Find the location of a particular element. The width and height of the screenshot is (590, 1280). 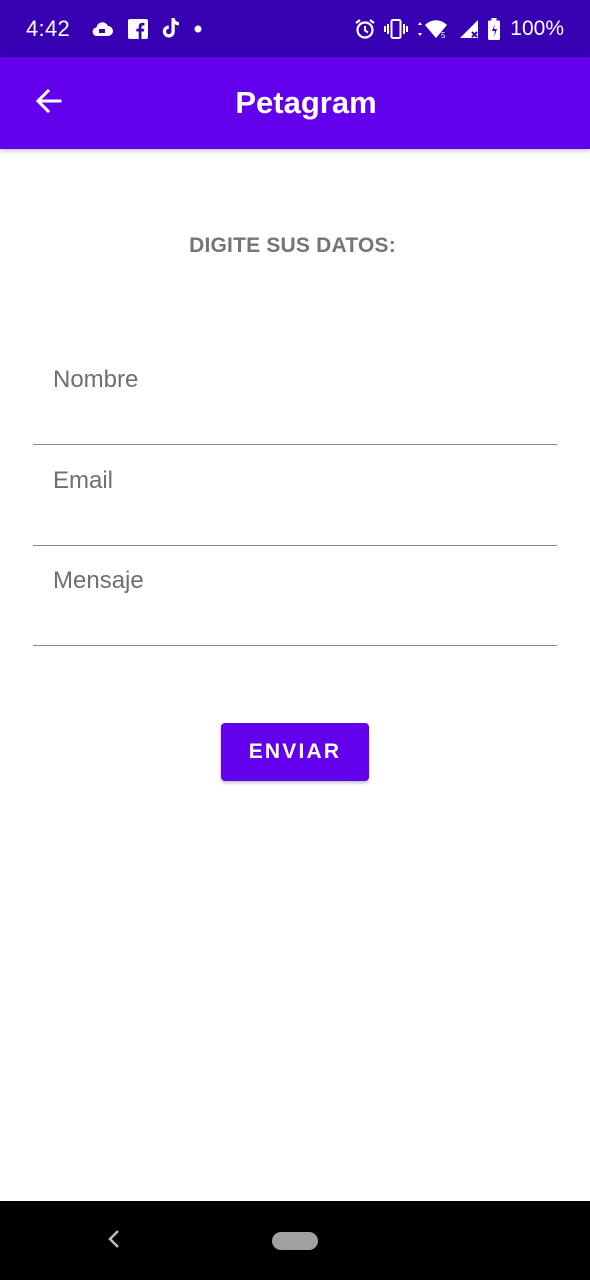

chevron-left-icon is located at coordinates (114, 1241).